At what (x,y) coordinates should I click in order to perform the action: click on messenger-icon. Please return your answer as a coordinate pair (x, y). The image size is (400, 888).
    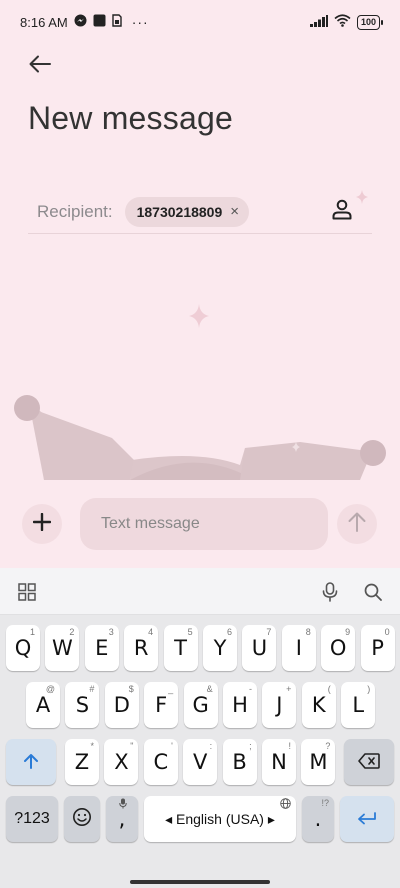
    Looking at the image, I should click on (80, 22).